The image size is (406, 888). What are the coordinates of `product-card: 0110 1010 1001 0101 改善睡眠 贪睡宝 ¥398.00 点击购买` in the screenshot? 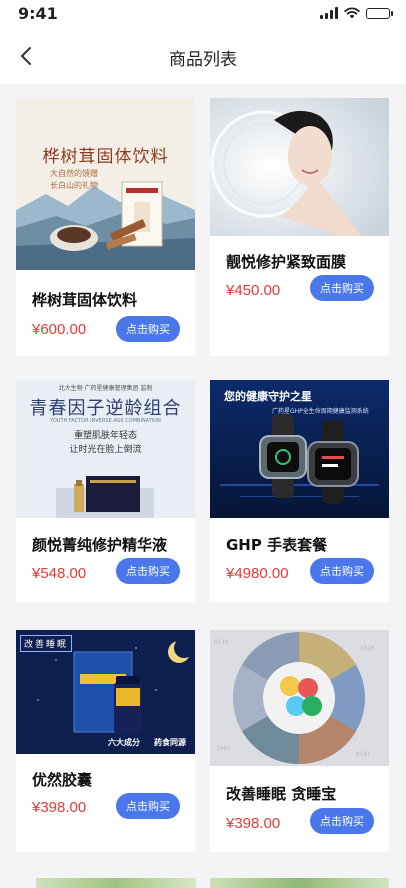 It's located at (299, 741).